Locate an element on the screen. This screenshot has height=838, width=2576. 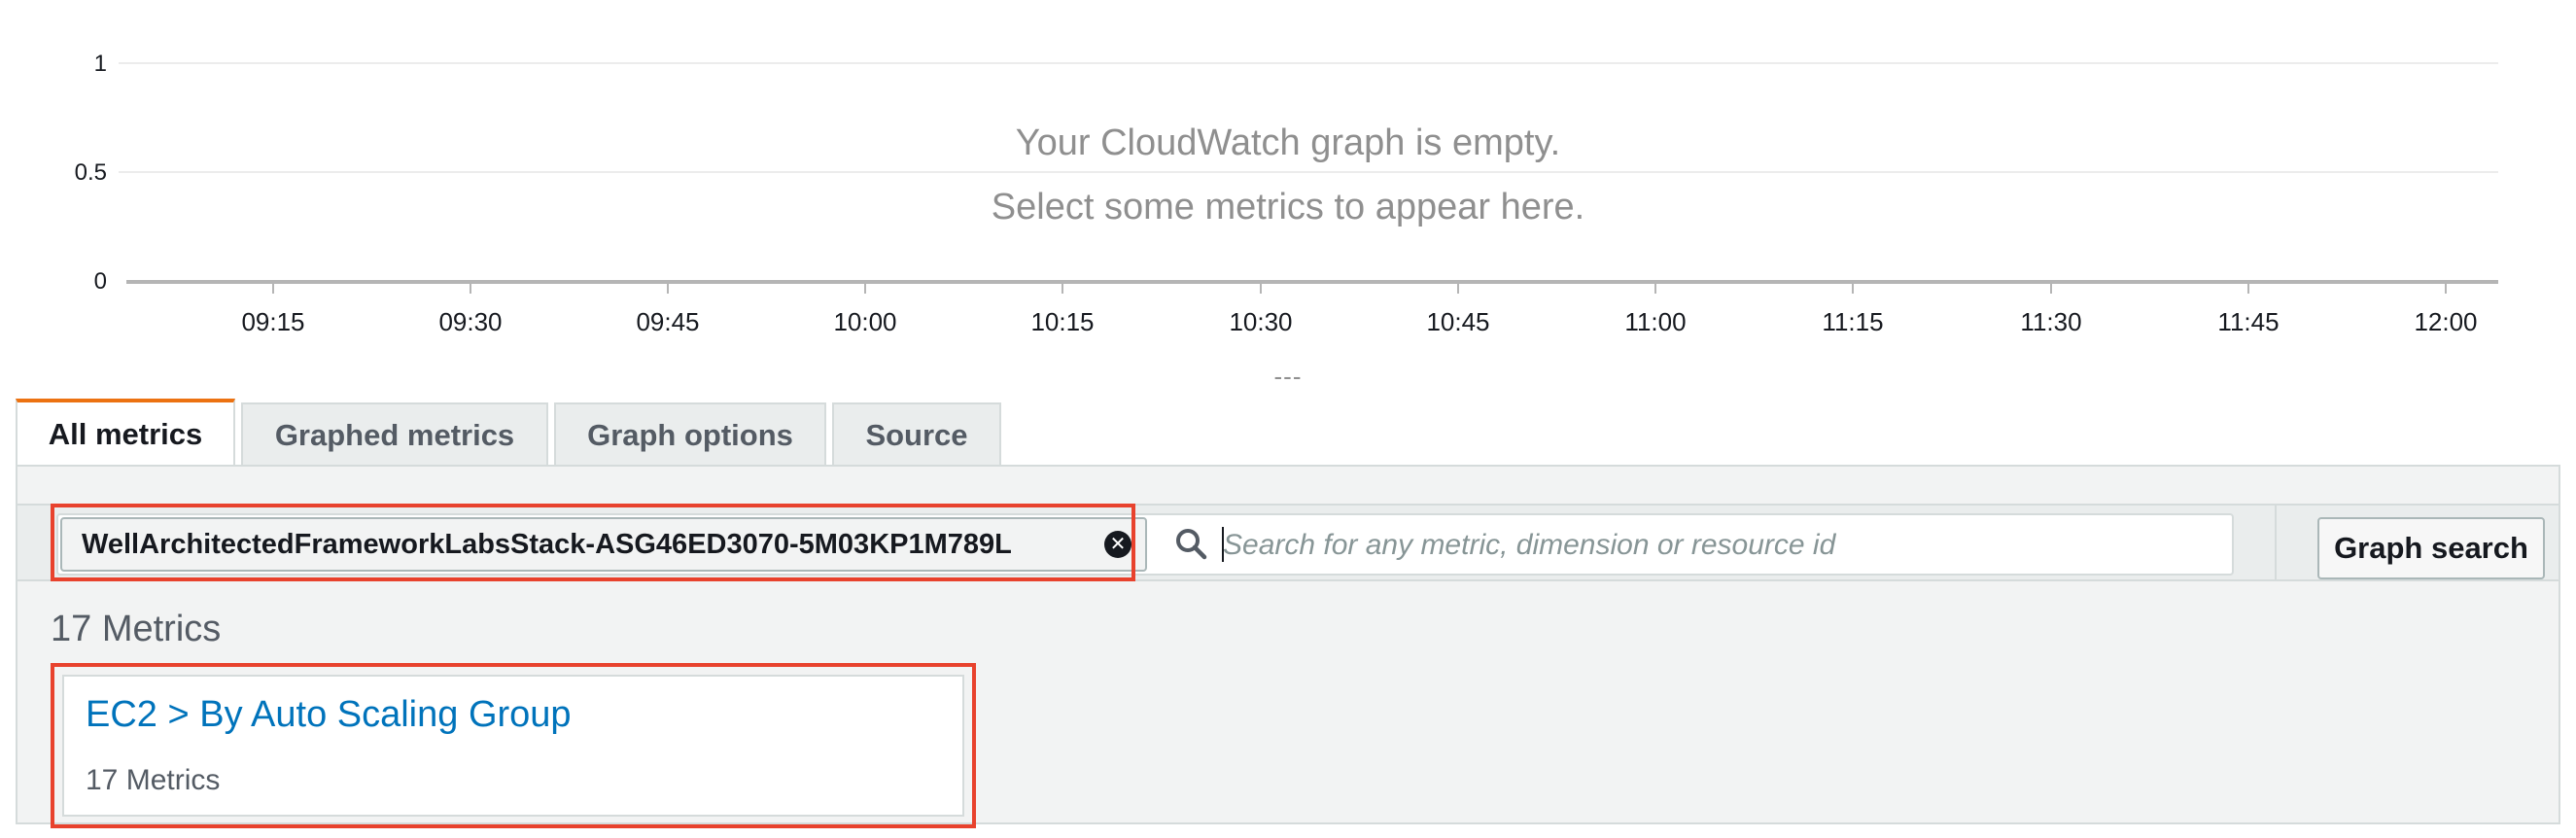
y-tick-label: 0 is located at coordinates (100, 281).